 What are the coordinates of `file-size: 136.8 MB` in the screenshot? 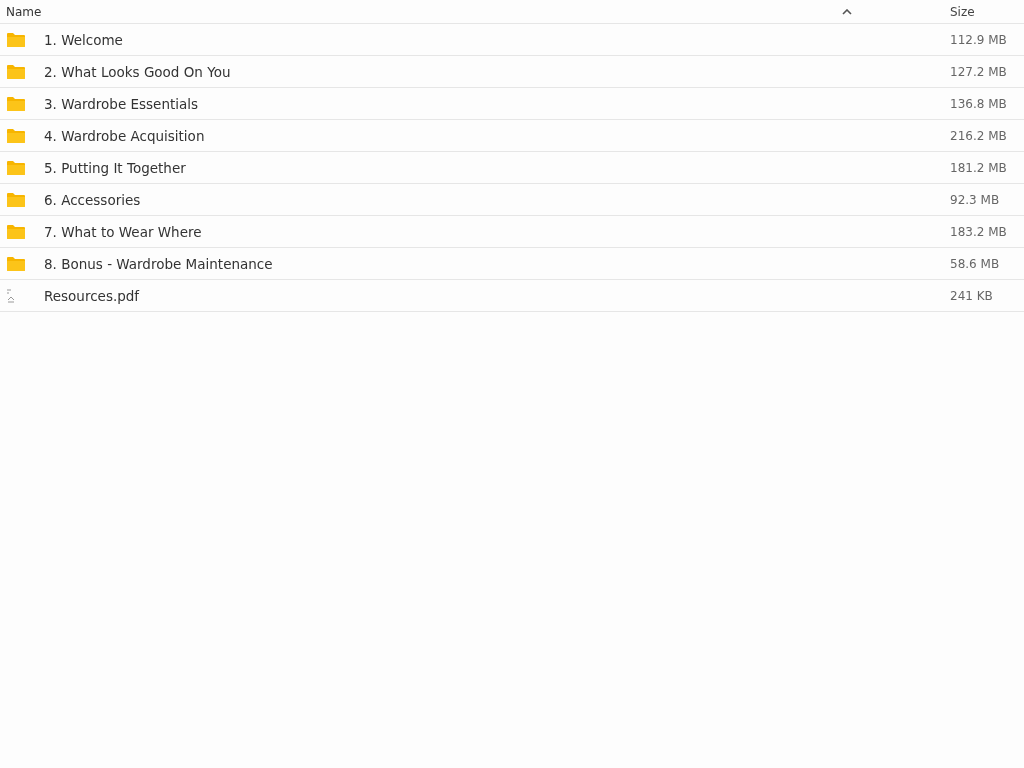 It's located at (979, 103).